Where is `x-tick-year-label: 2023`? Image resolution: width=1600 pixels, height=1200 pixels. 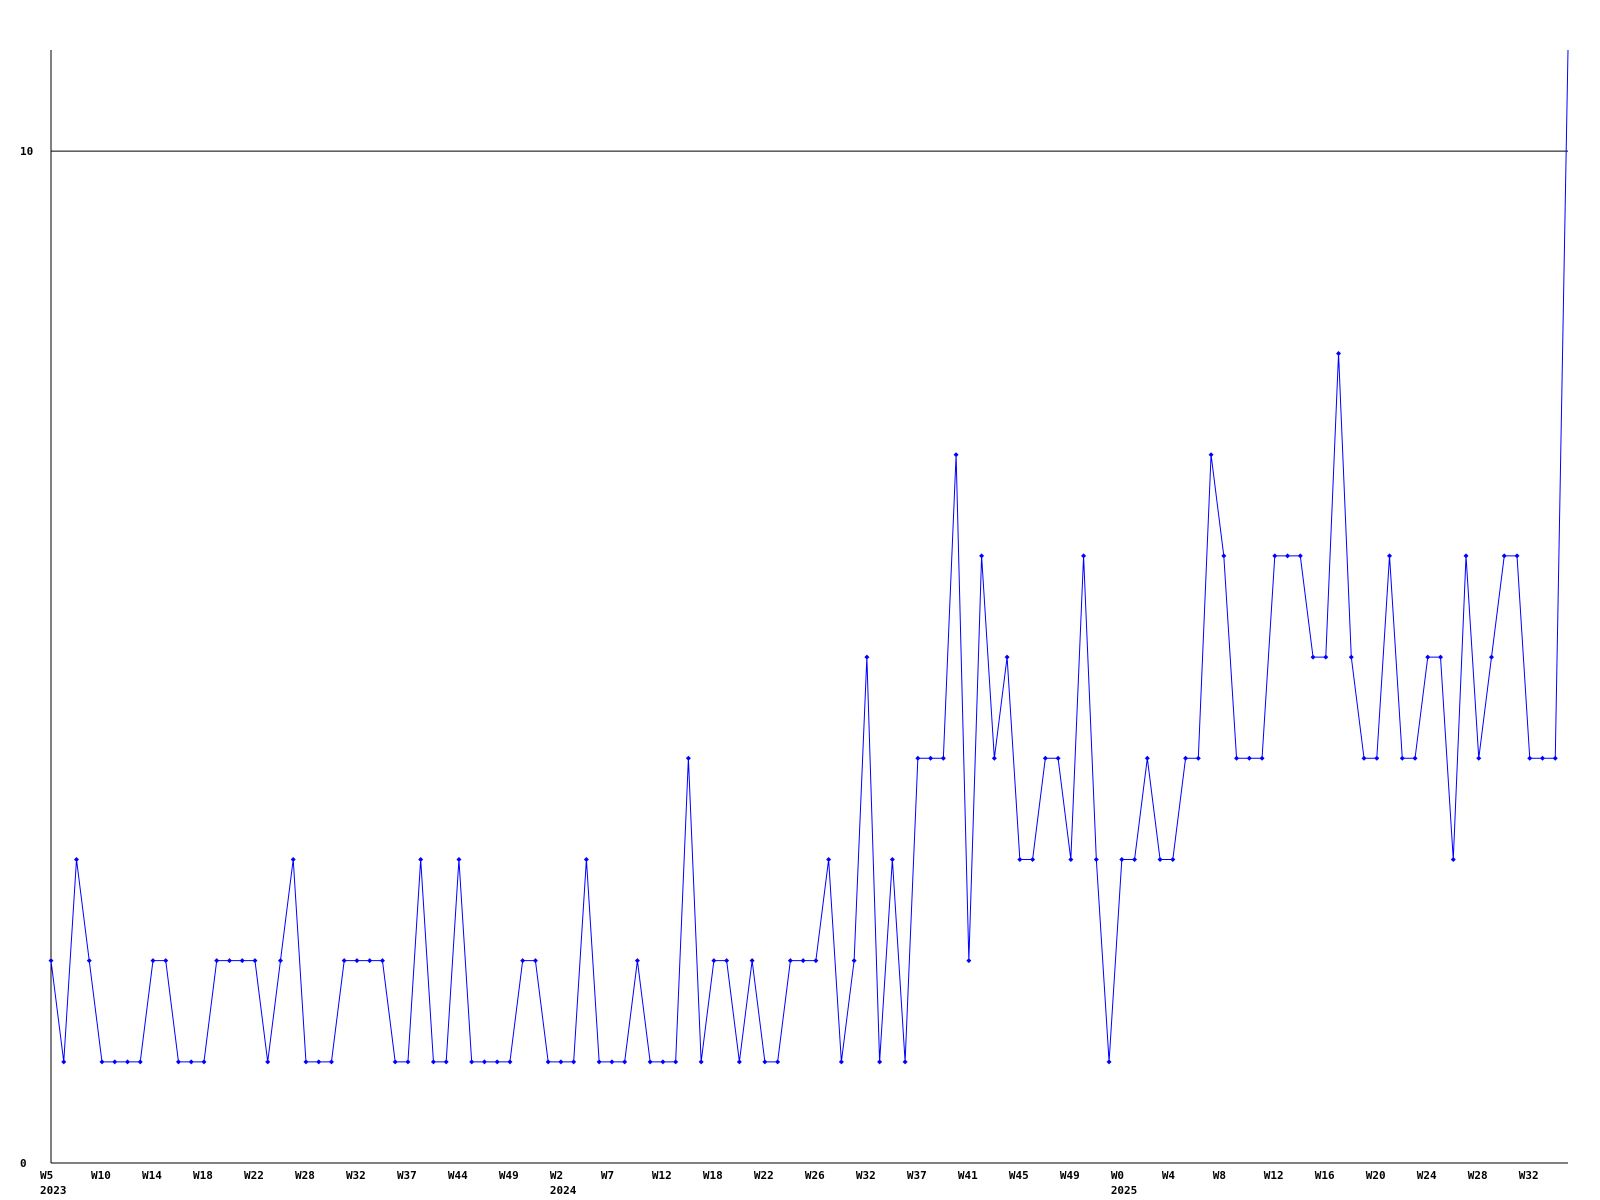
x-tick-year-label: 2023 is located at coordinates (53, 1190).